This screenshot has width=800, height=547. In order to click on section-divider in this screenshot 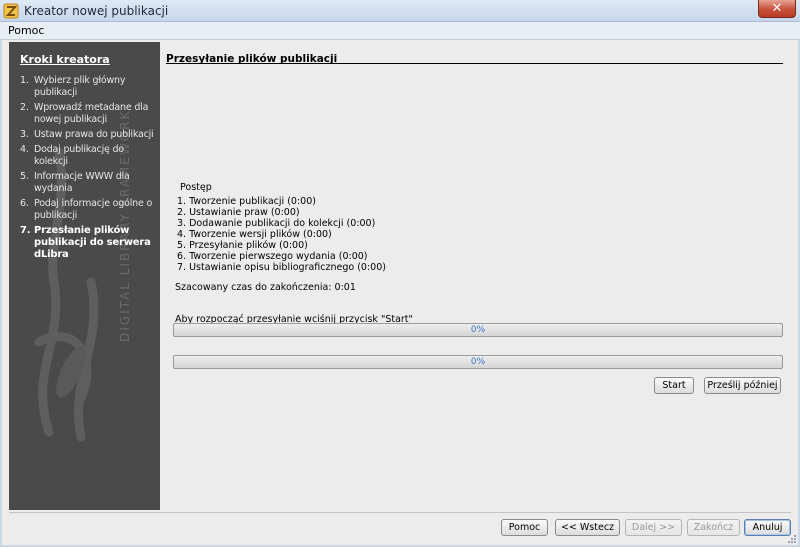, I will do `click(474, 63)`.